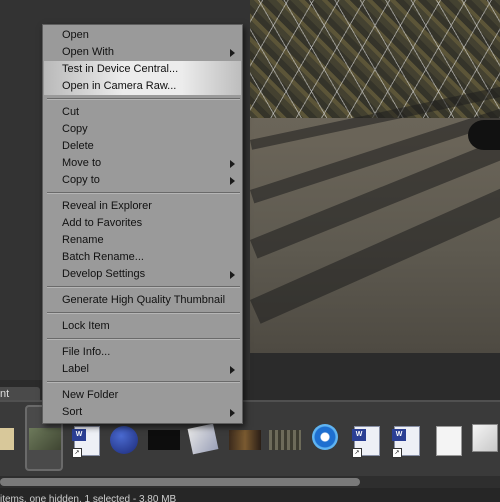 The image size is (500, 502). I want to click on menu-item-copy: Copy, so click(142, 129).